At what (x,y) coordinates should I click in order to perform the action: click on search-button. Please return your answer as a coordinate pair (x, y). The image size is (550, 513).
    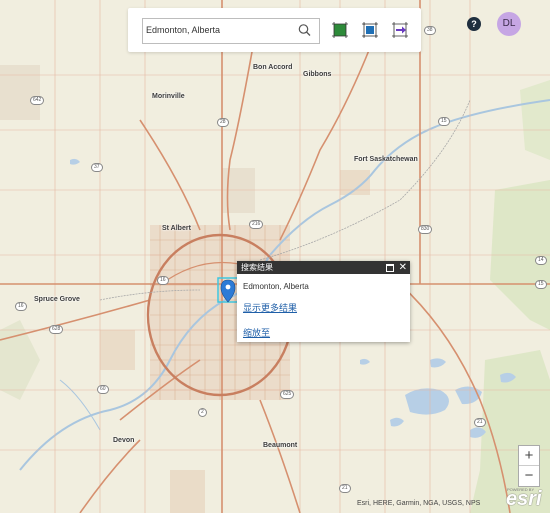
    Looking at the image, I should click on (305, 31).